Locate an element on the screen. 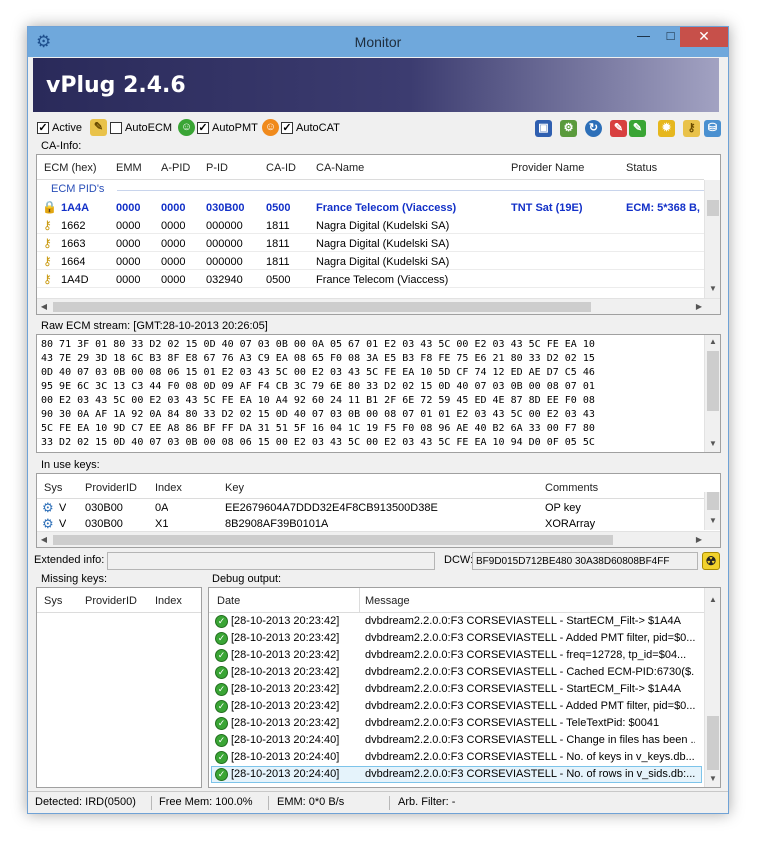  col-emm: EMM is located at coordinates (129, 168).